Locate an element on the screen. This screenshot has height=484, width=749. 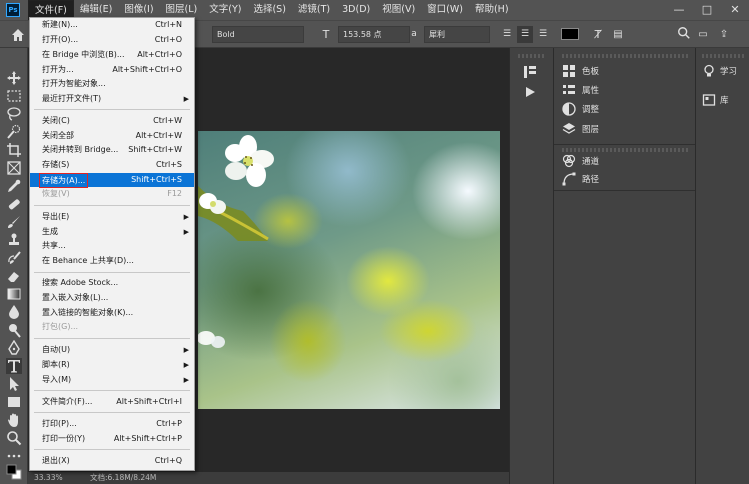
marquee-tool-icon is located at coordinates (14, 96).